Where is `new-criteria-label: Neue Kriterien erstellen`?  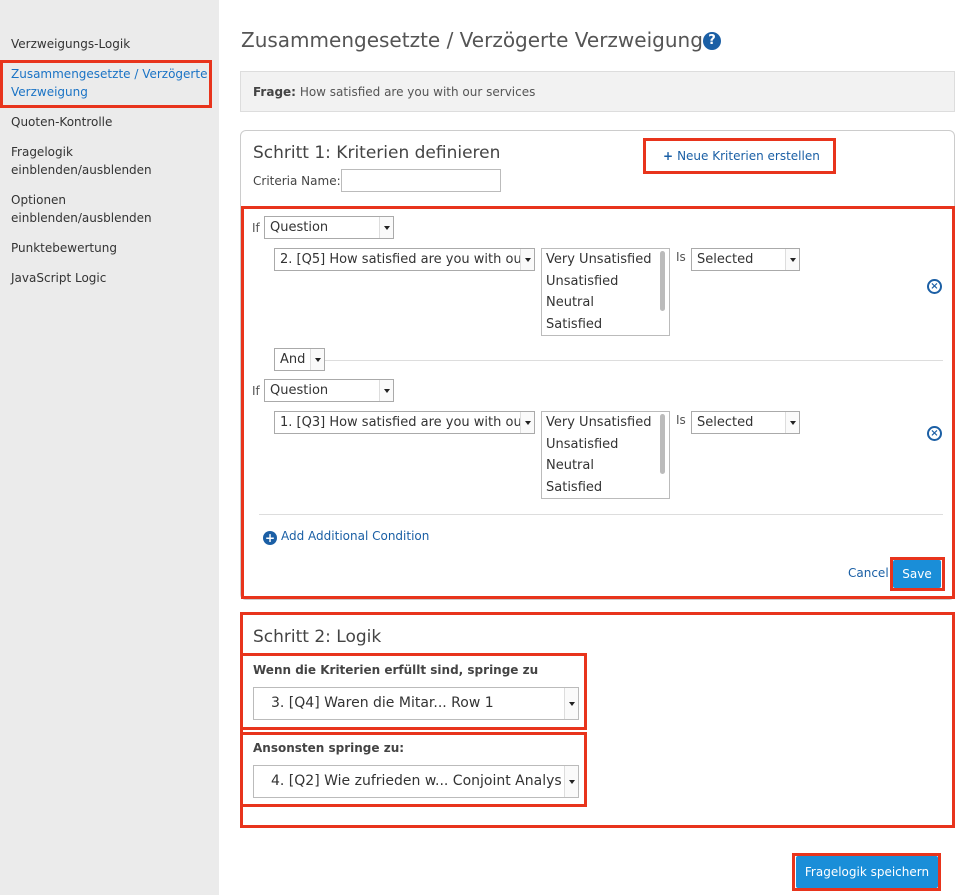
new-criteria-label: Neue Kriterien erstellen is located at coordinates (748, 156).